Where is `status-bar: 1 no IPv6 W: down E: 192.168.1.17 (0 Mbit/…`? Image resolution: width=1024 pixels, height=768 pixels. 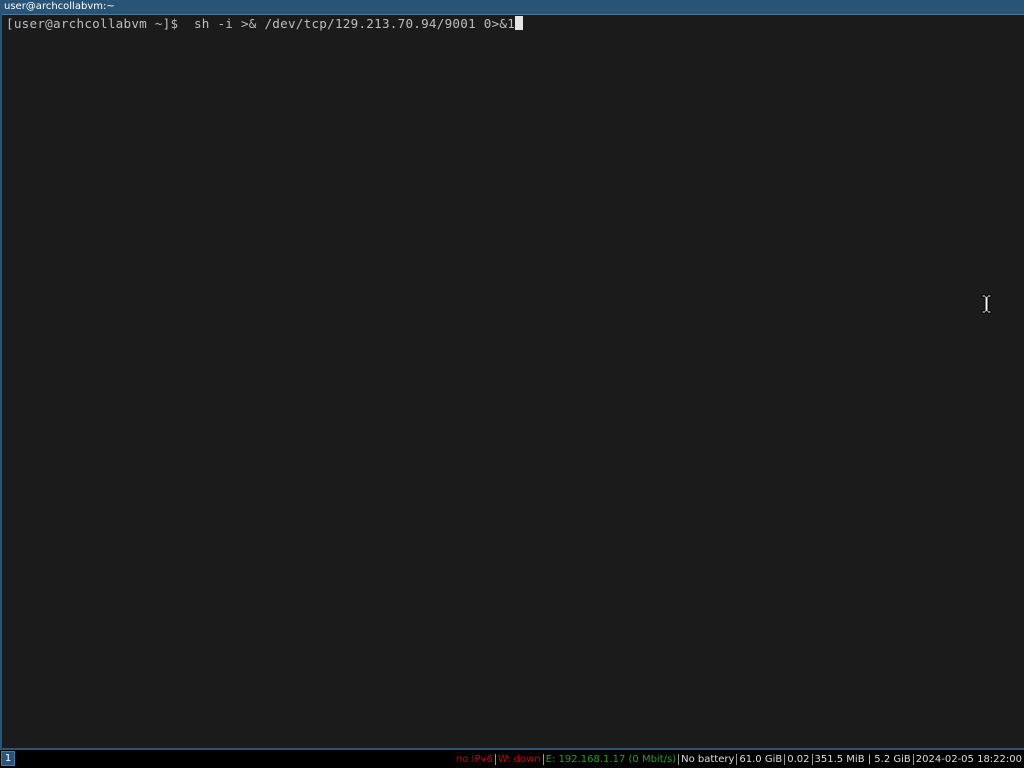 status-bar: 1 no IPv6 W: down E: 192.168.1.17 (0 Mbit/… is located at coordinates (512, 759).